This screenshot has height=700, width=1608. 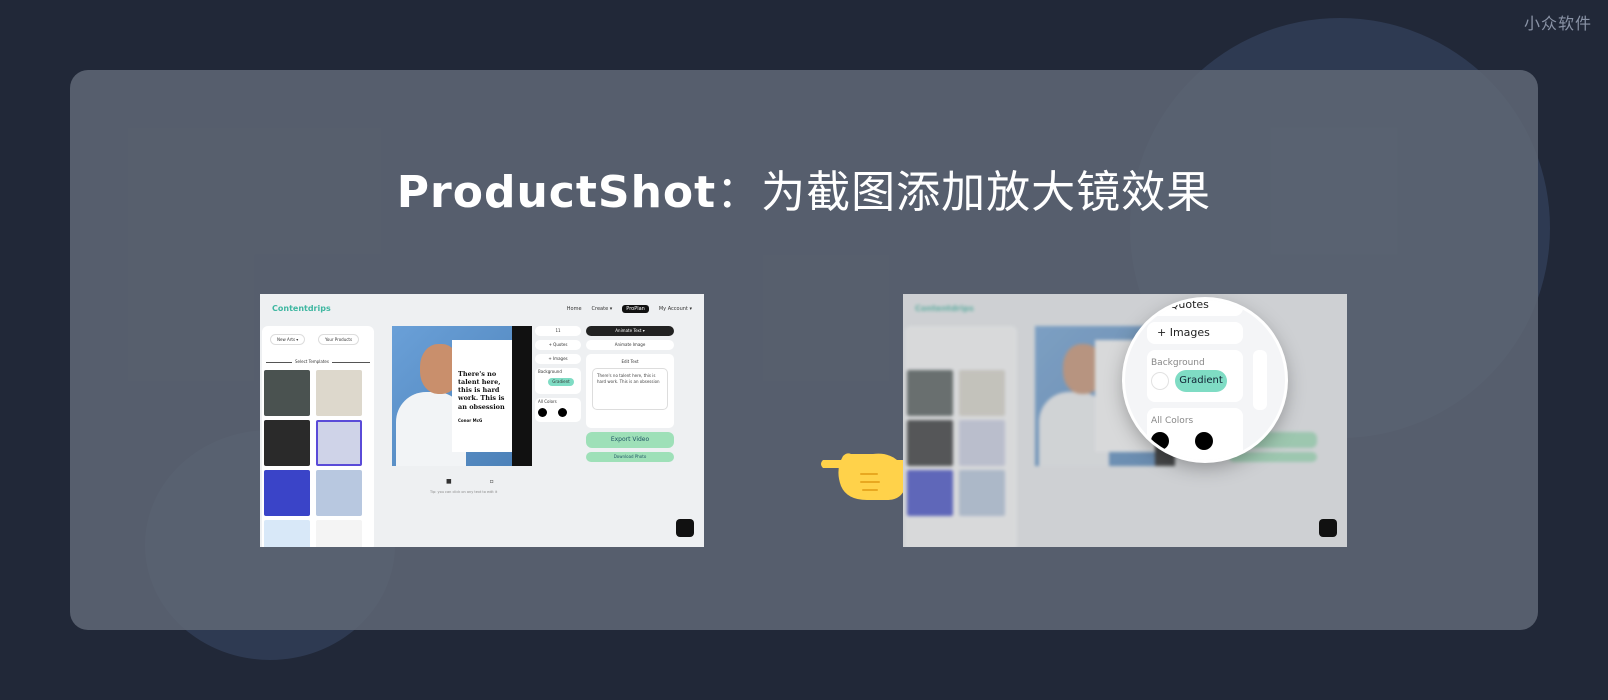 I want to click on watermark: 小众软件, so click(x=1557, y=23).